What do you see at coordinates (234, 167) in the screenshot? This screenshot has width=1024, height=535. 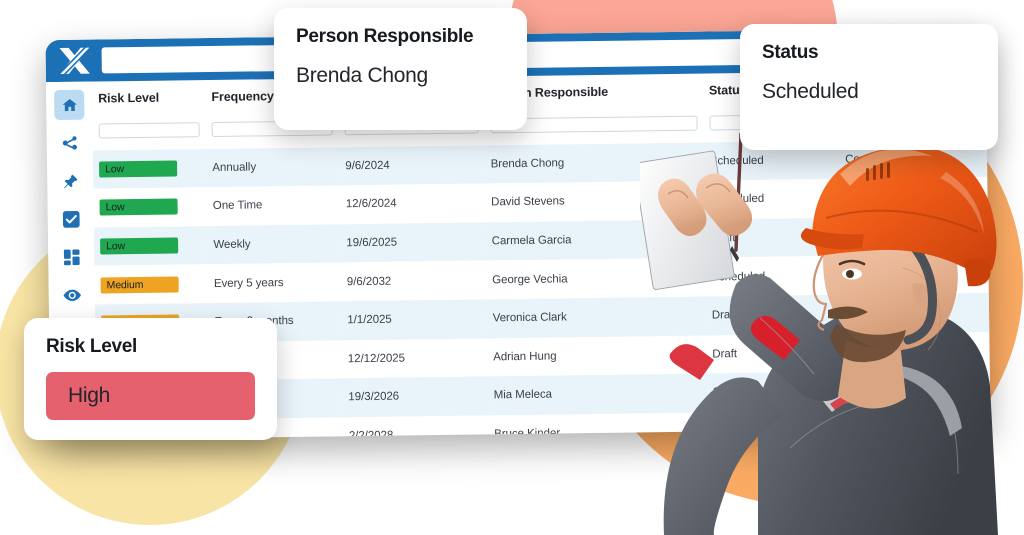 I see `cell-frequency: Annually` at bounding box center [234, 167].